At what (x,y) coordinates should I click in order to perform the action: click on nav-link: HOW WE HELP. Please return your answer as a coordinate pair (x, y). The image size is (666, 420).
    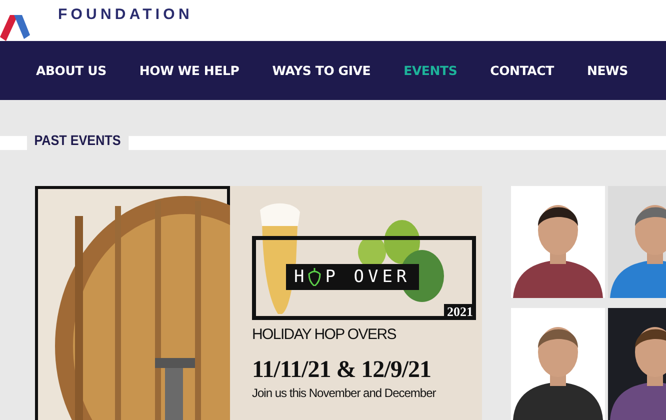
    Looking at the image, I should click on (189, 70).